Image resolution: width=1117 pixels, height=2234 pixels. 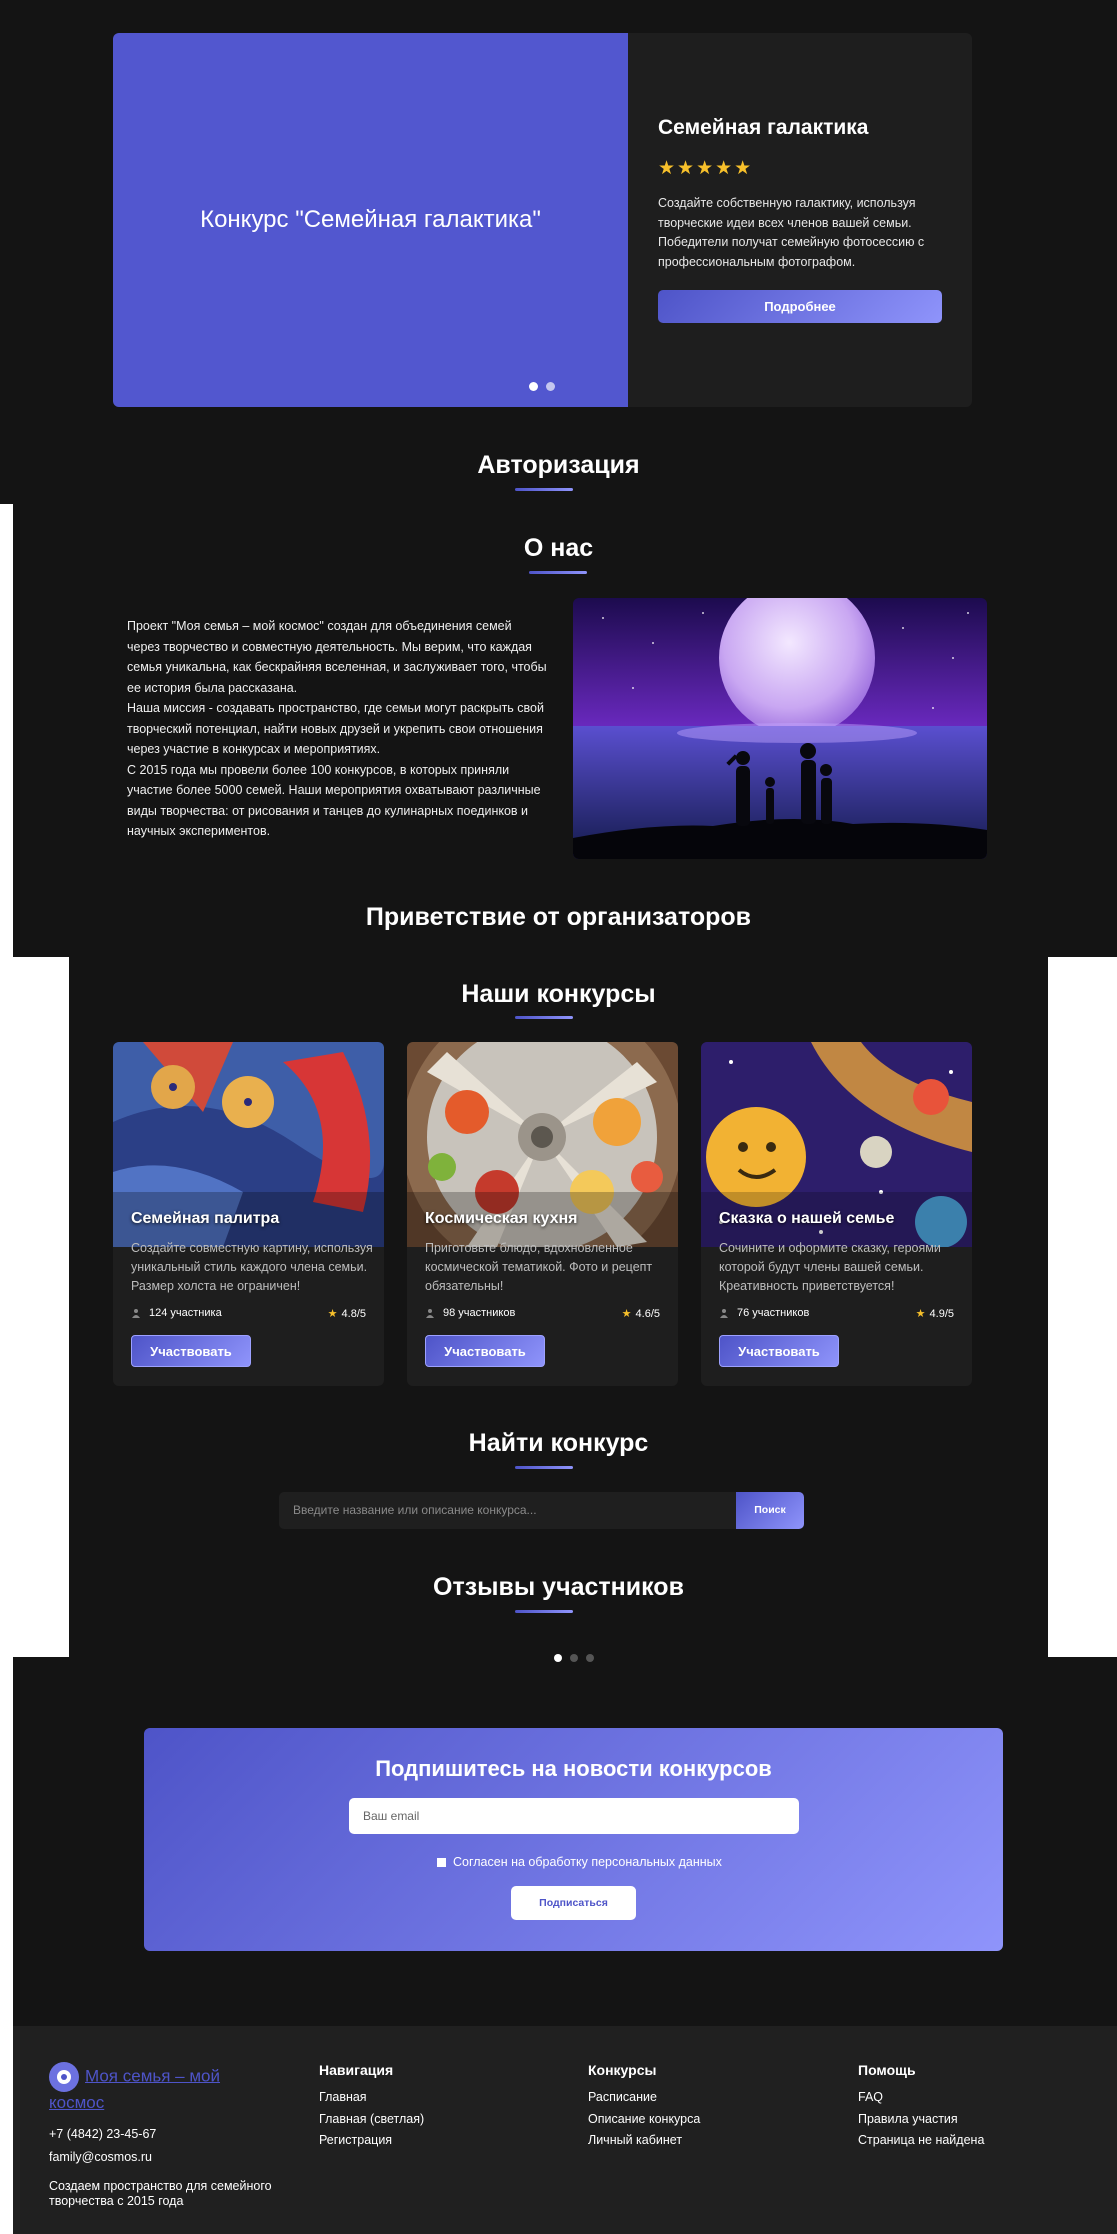 I want to click on footer-link: Главная, so click(x=371, y=2098).